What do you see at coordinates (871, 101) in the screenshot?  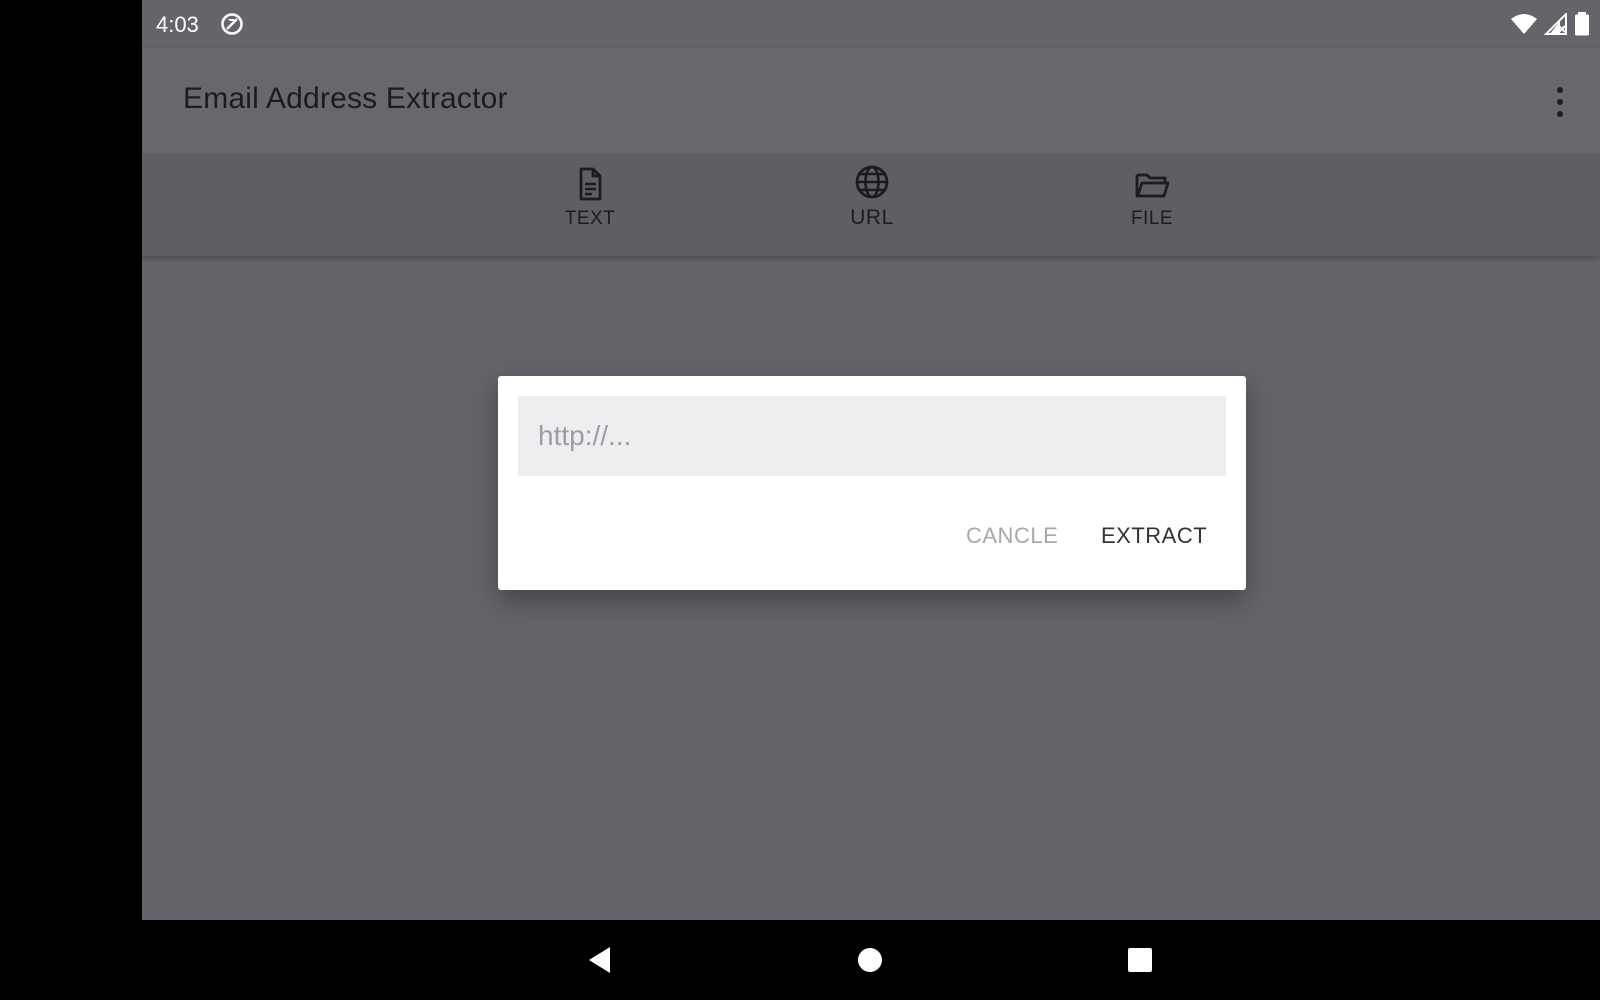 I see `app-bar: Email Address Extractor` at bounding box center [871, 101].